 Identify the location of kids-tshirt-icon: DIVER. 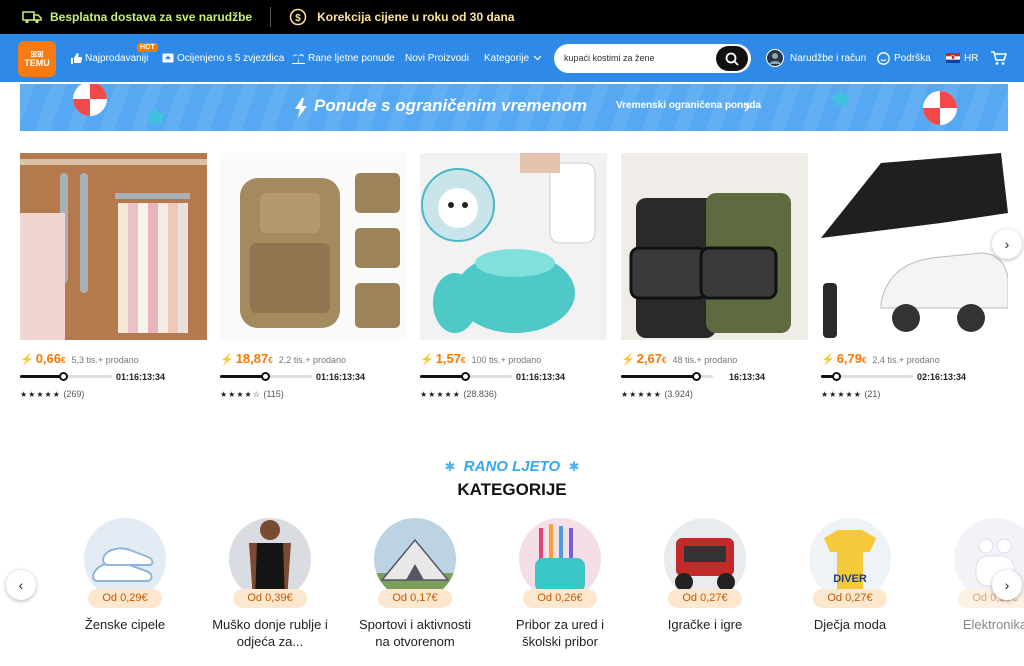
(850, 559).